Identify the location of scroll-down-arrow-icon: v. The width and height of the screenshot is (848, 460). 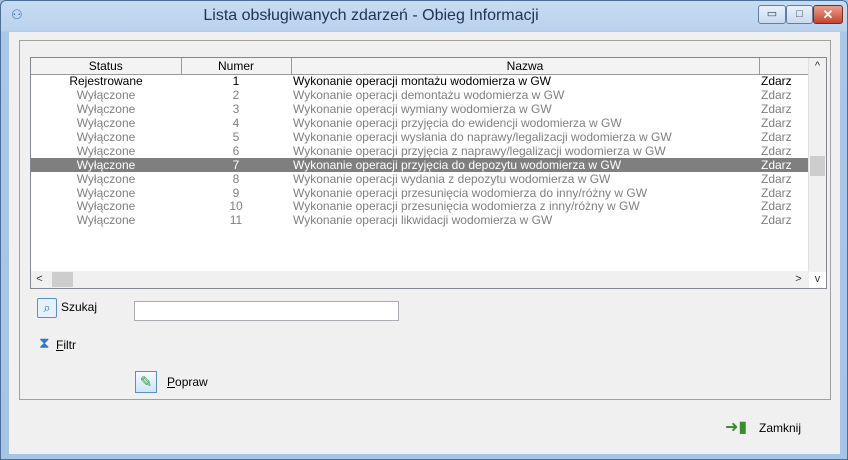
(817, 279).